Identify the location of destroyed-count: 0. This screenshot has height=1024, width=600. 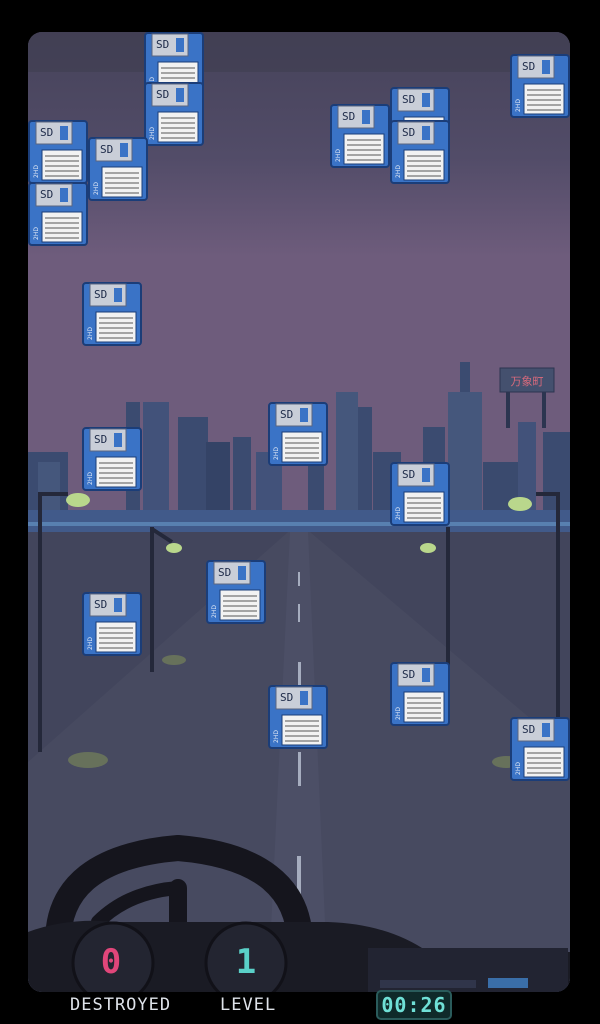
(111, 962).